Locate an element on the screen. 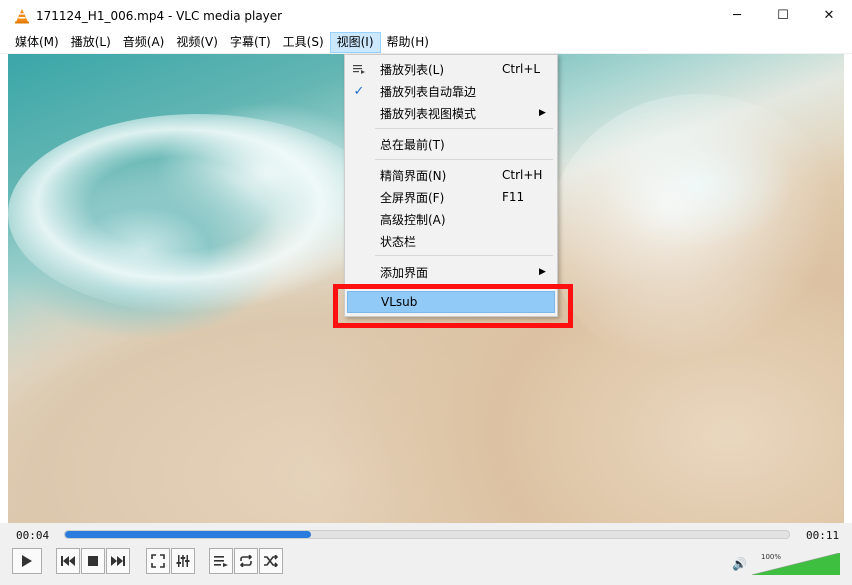  loop-button is located at coordinates (246, 561).